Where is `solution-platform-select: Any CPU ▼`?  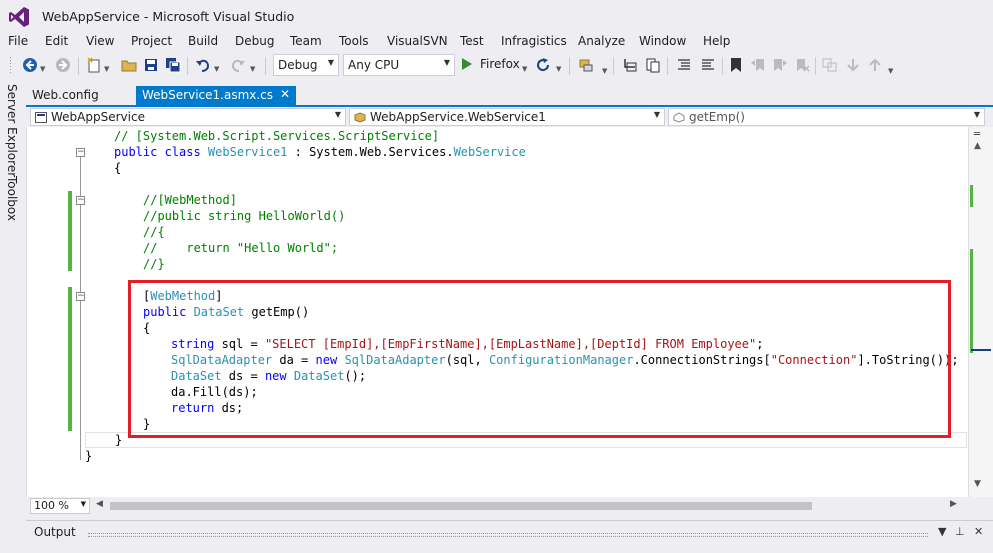 solution-platform-select: Any CPU ▼ is located at coordinates (399, 65).